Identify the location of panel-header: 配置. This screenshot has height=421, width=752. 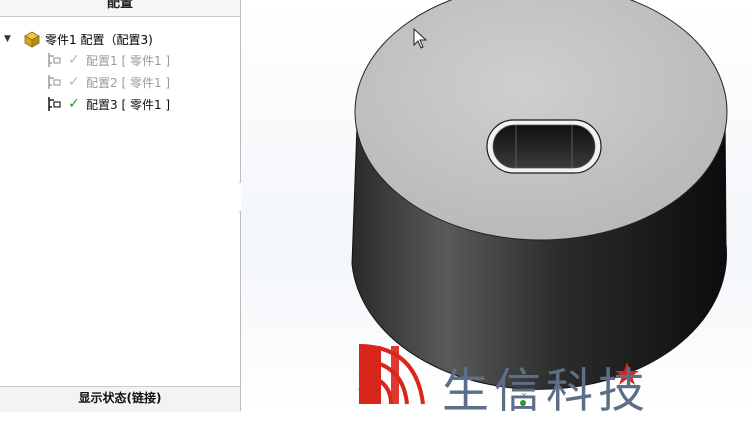
(120, 8).